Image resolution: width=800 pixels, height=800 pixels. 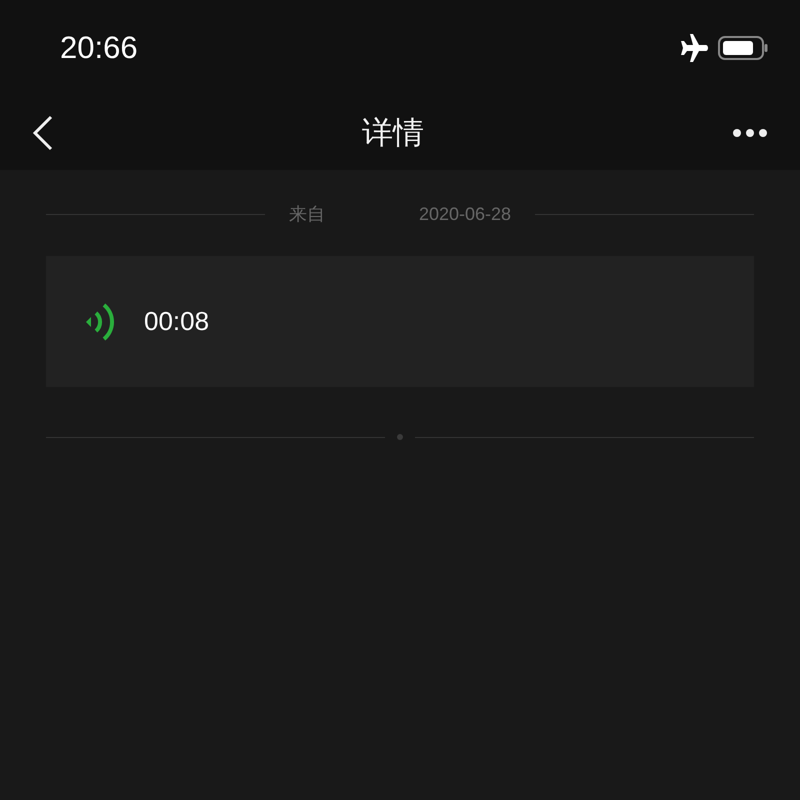 I want to click on voice-duration: 00:08, so click(x=177, y=321).